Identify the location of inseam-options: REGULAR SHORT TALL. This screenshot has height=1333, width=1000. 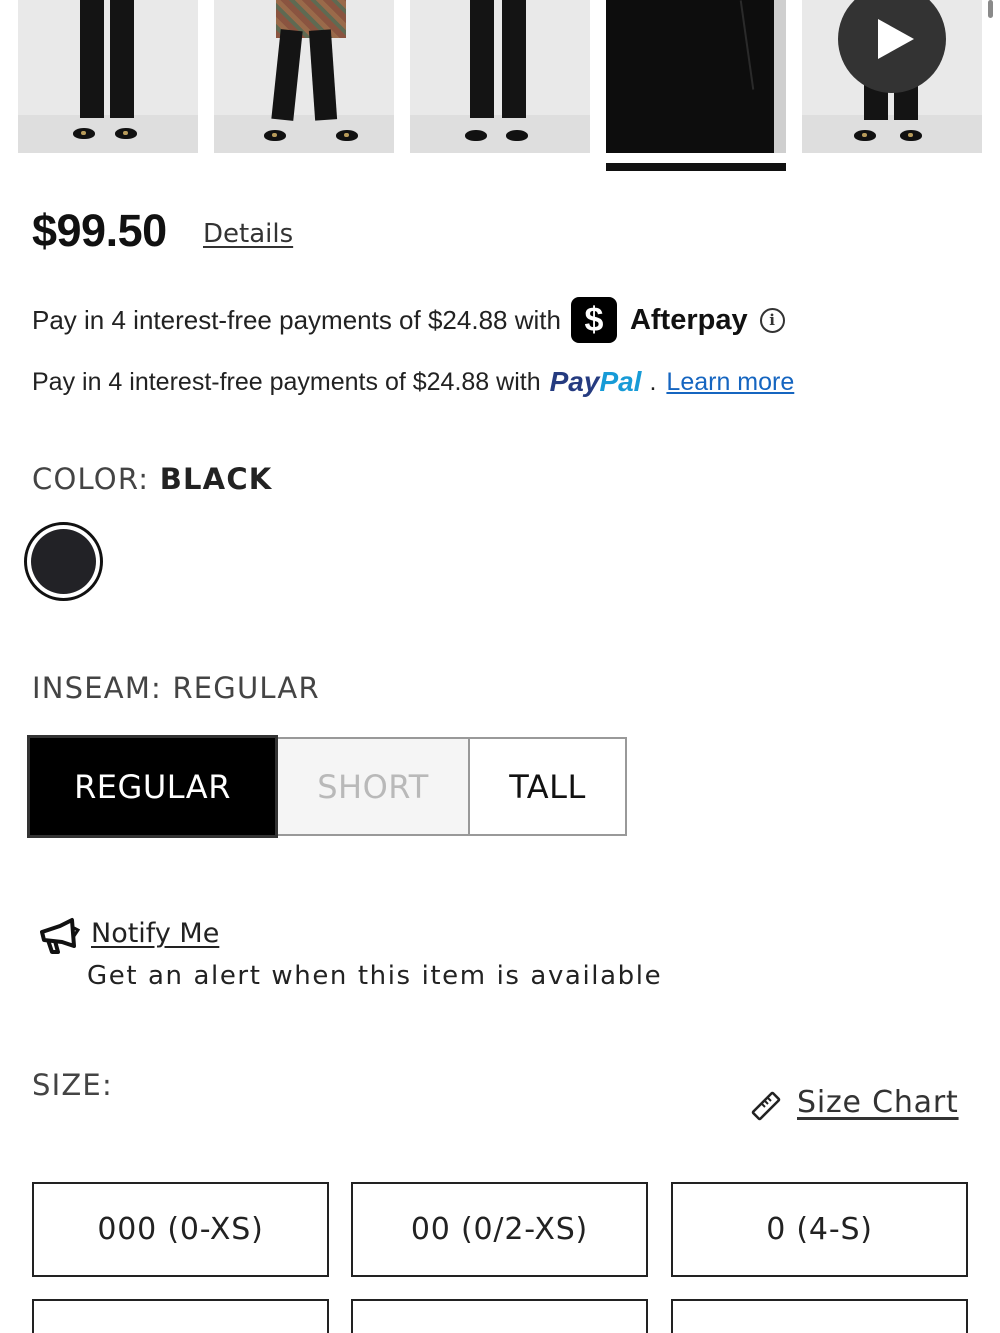
(327, 786).